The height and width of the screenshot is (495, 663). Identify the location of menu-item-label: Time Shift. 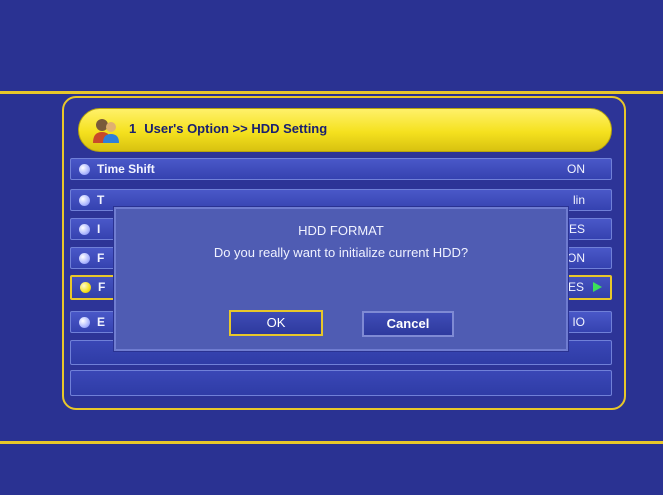
(126, 169).